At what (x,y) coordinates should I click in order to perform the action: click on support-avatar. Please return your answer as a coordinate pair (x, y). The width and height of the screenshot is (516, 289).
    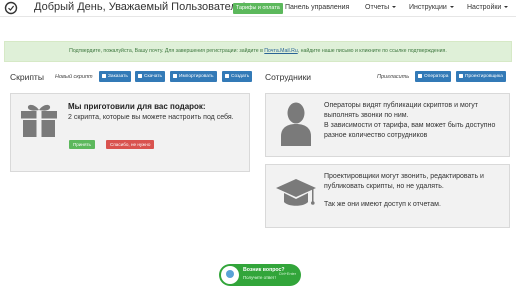
    Looking at the image, I should click on (230, 275).